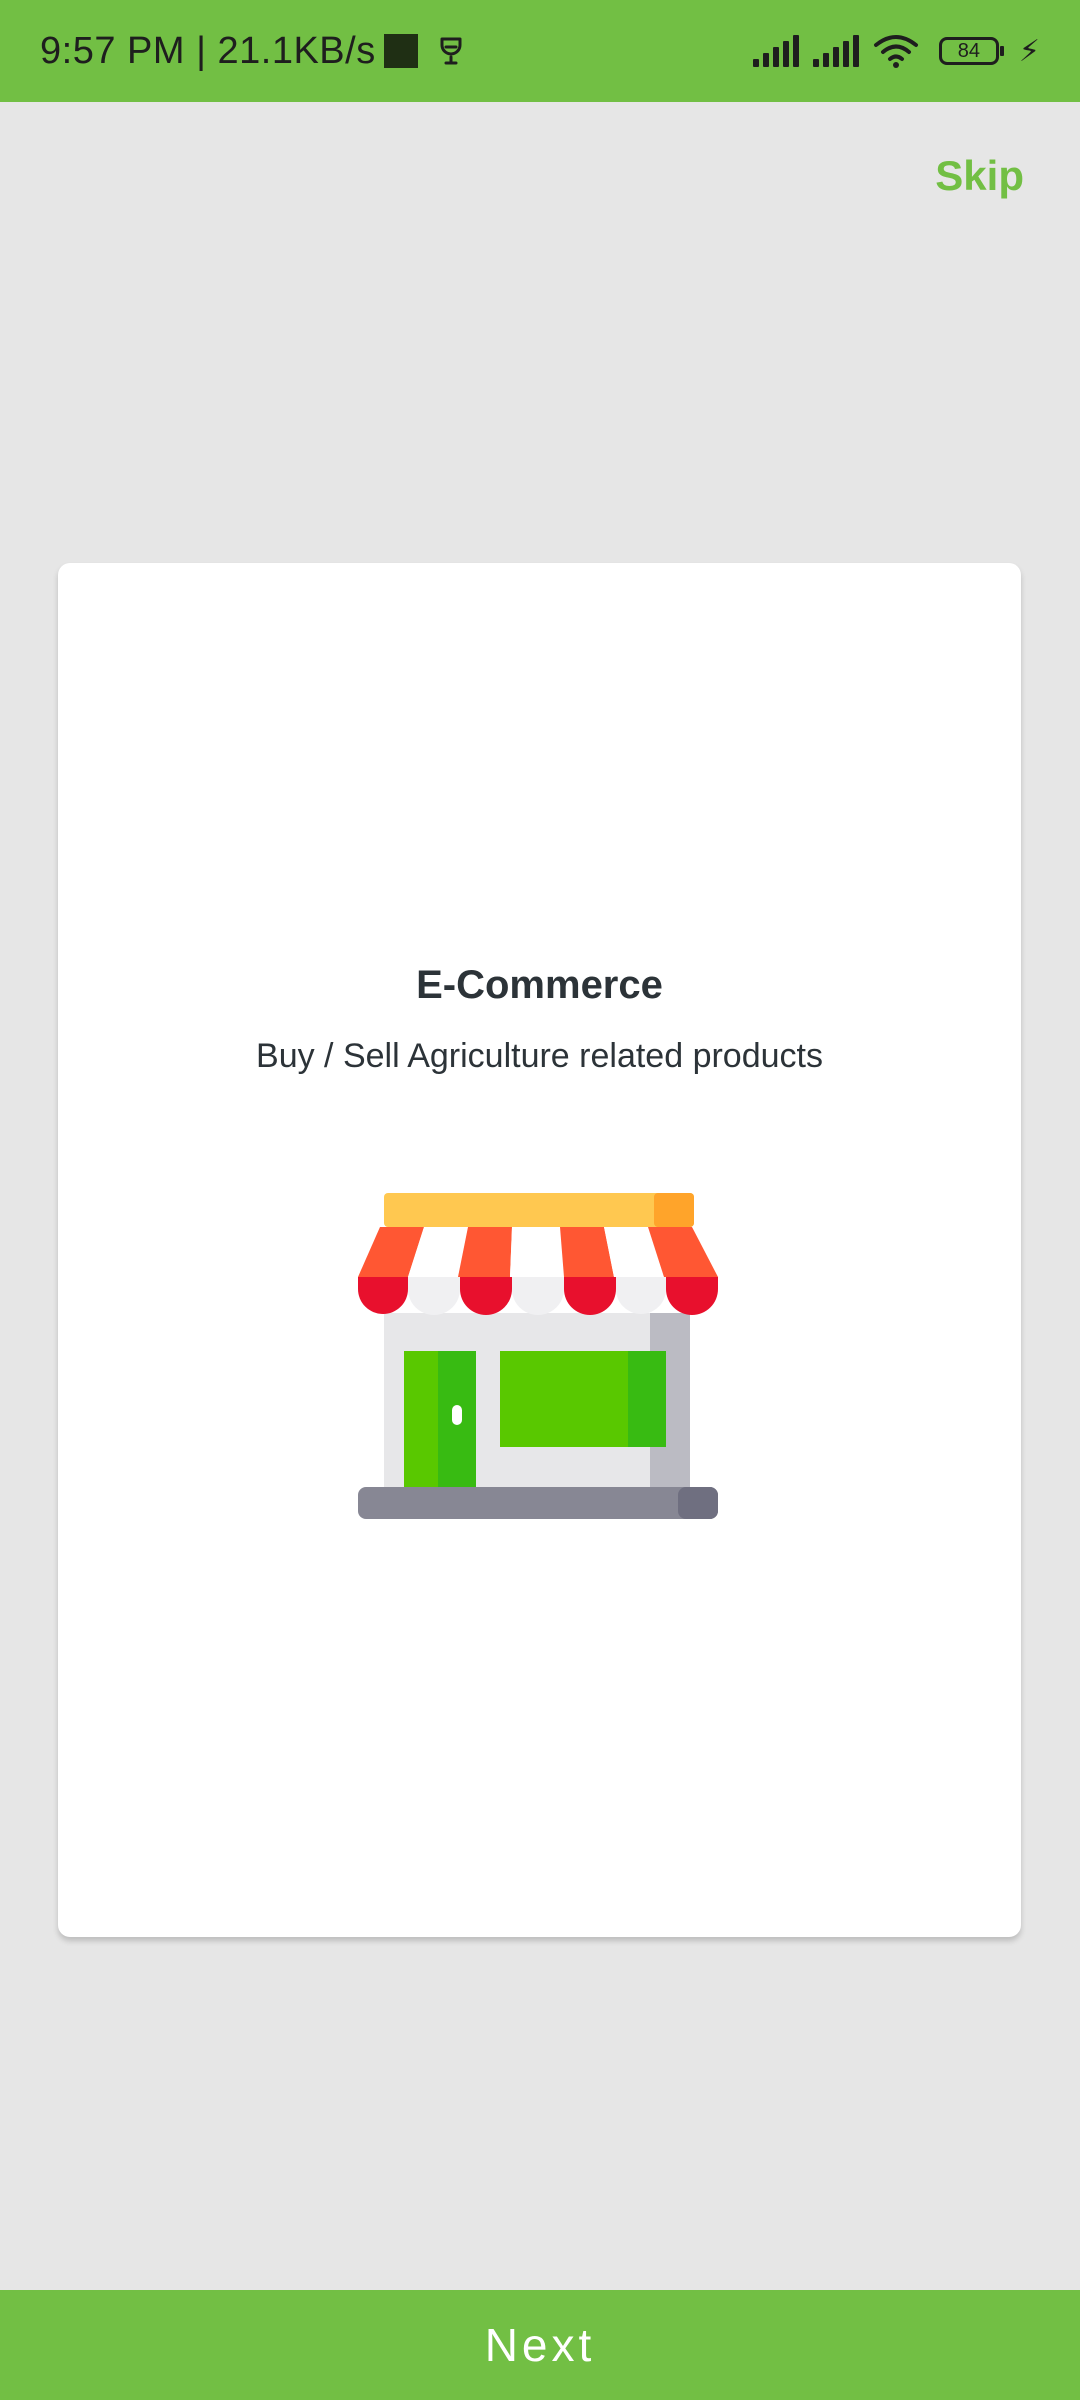 This screenshot has height=2400, width=1080. I want to click on wifi-icon, so click(895, 51).